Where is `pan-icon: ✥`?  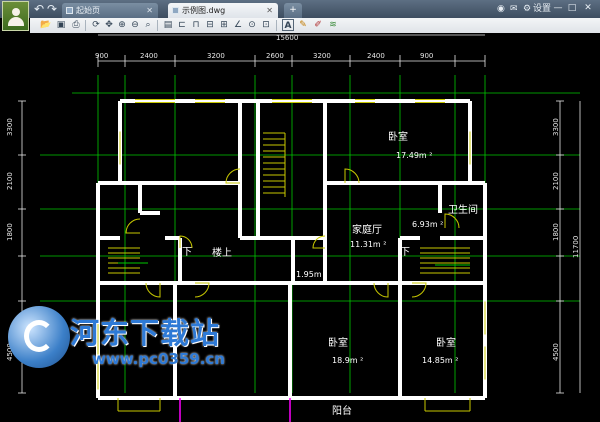
pan-icon: ✥ is located at coordinates (109, 25).